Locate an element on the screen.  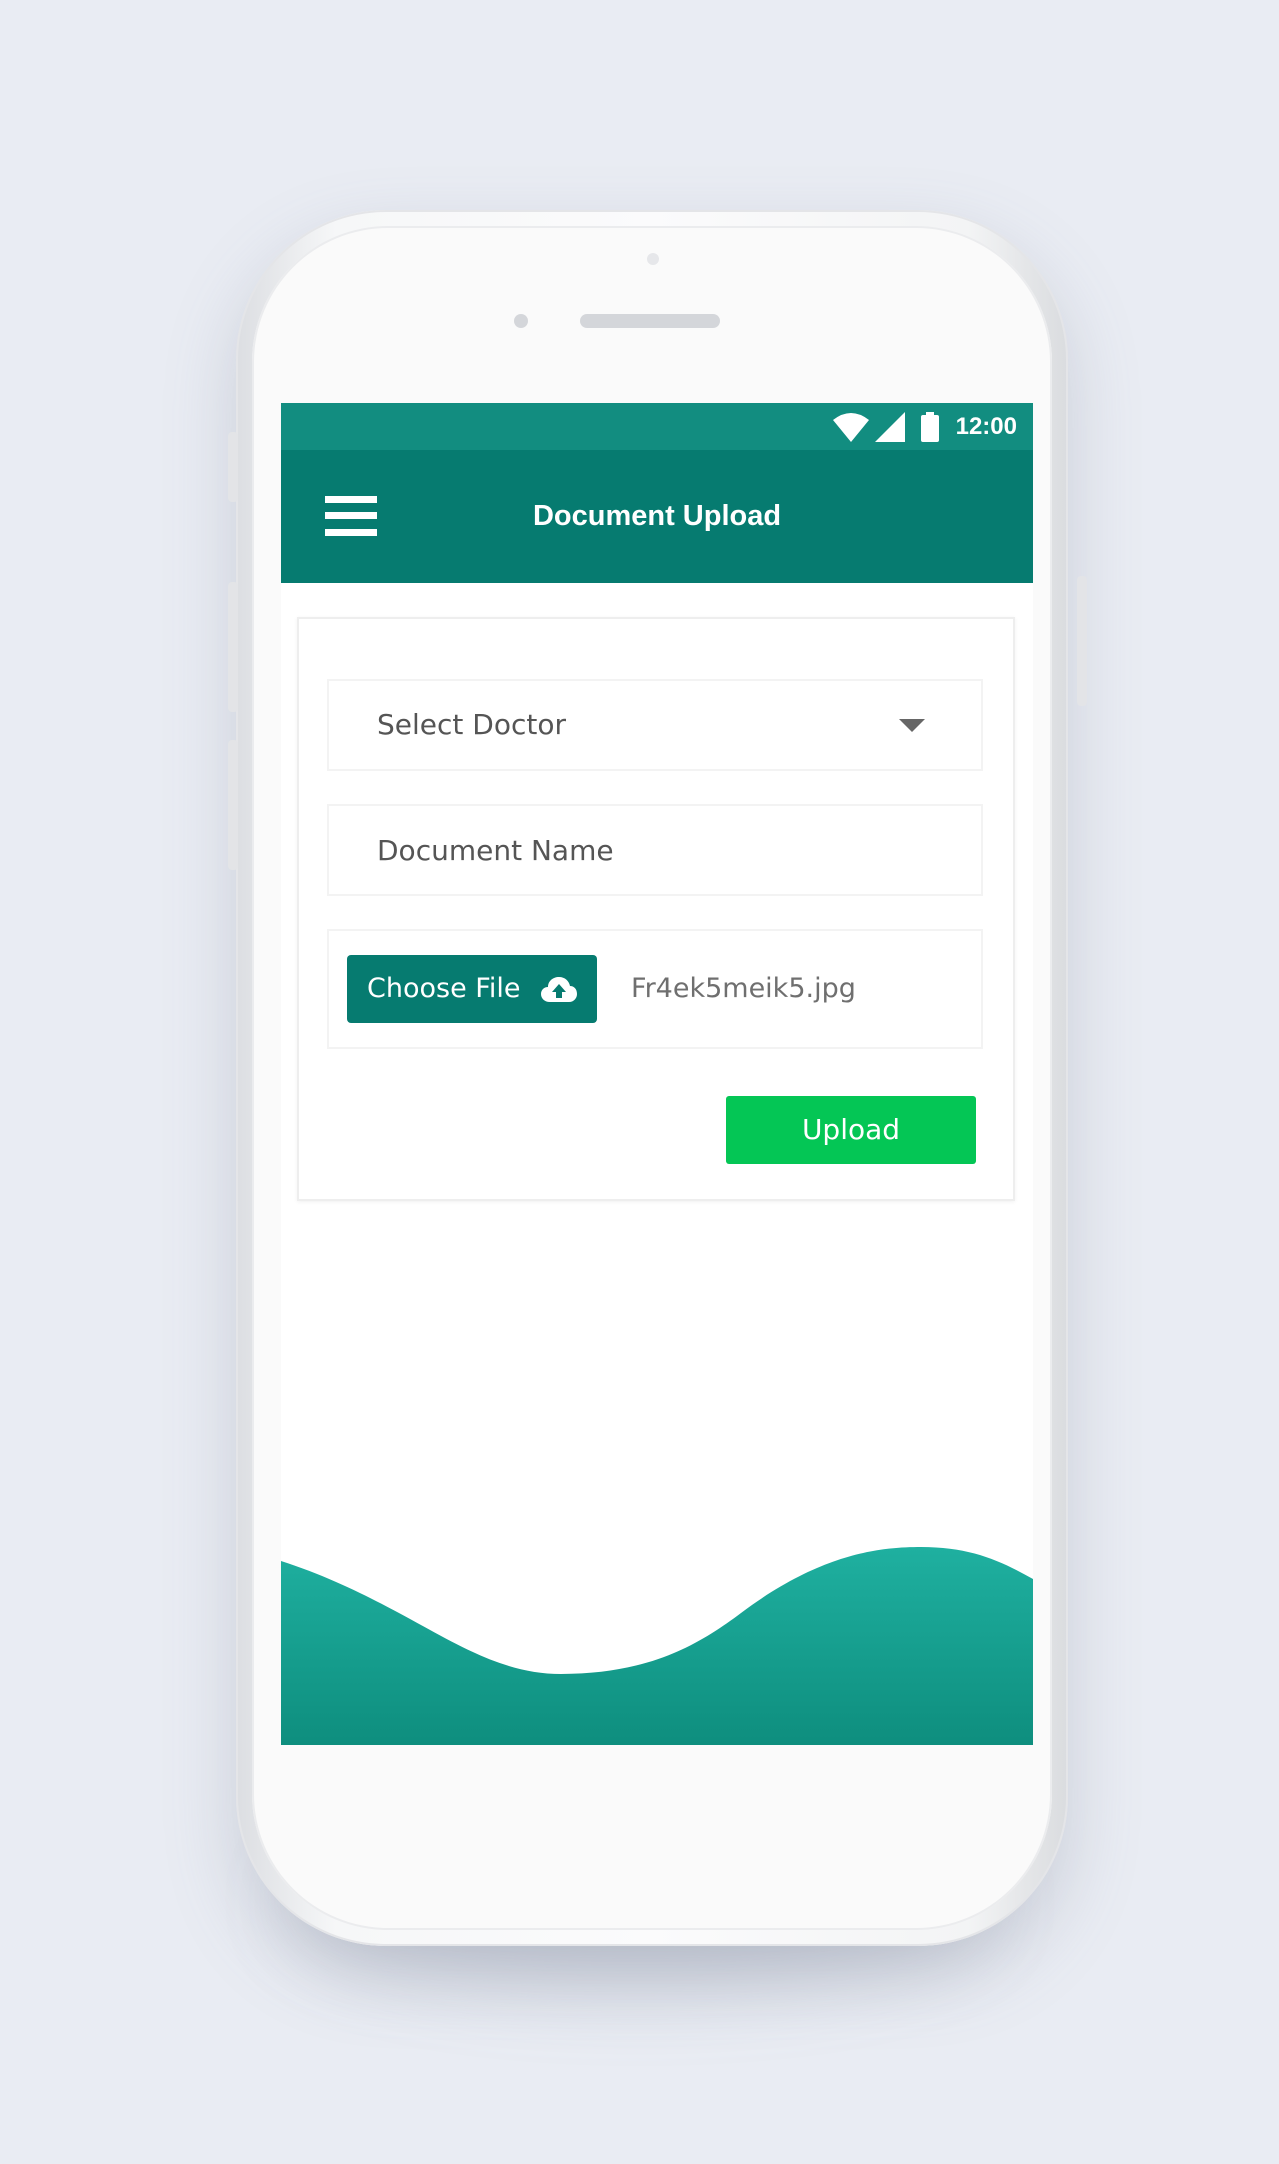
status-time: 12:00 is located at coordinates (986, 426).